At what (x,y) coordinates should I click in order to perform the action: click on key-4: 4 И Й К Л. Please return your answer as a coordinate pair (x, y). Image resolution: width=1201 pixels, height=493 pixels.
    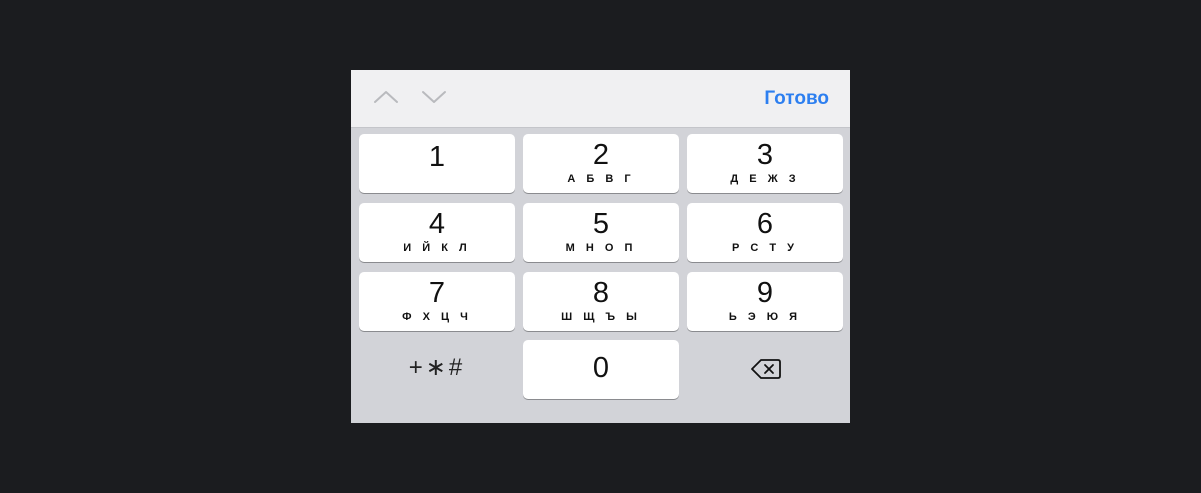
    Looking at the image, I should click on (437, 232).